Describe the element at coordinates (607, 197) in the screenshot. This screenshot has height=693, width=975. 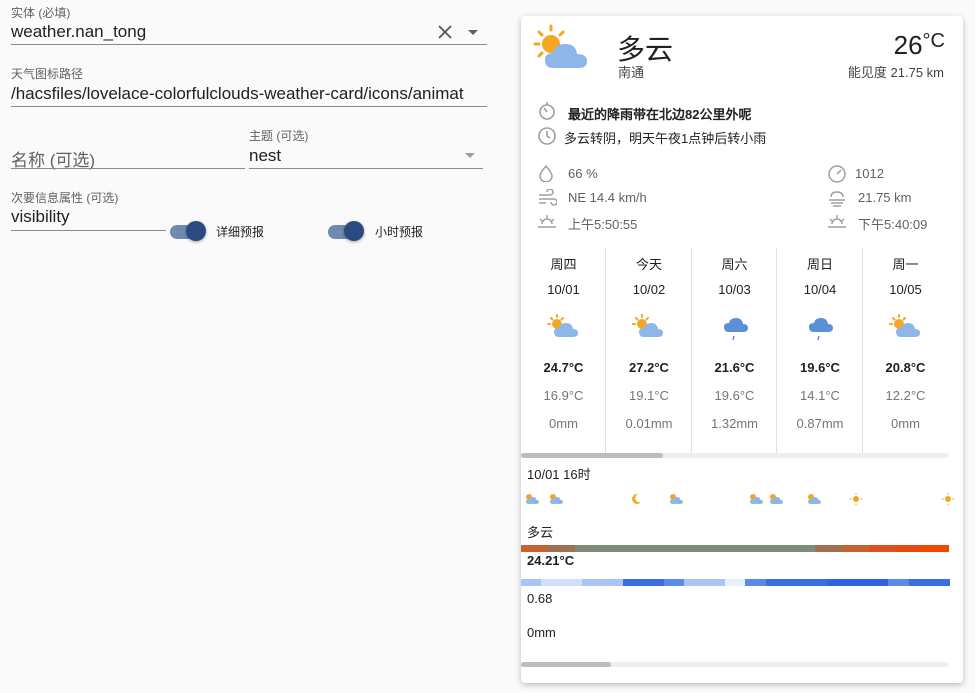
I see `wind-value: NE 14.4 km/h` at that location.